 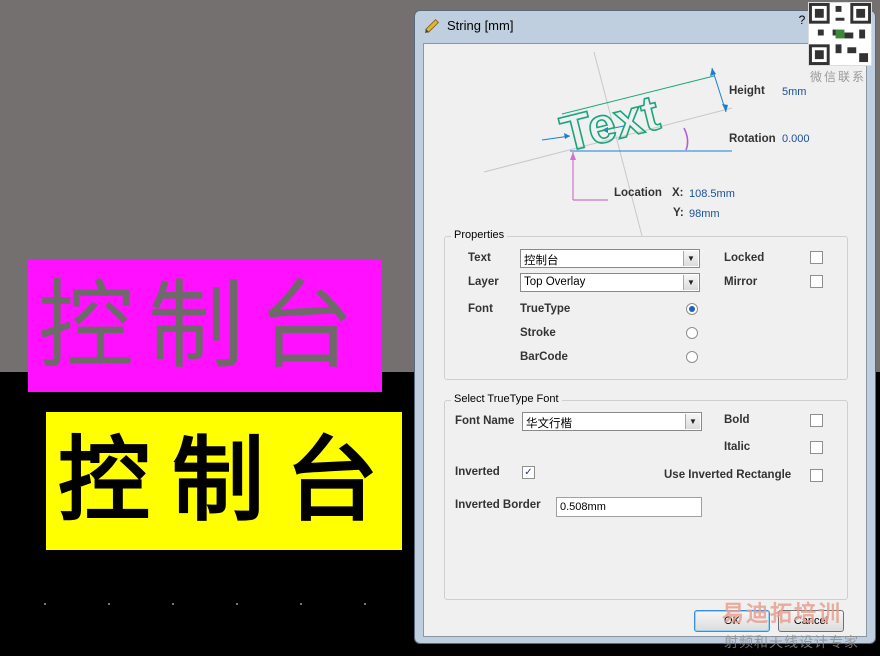 I want to click on text-combo-value: 控制台, so click(x=541, y=261).